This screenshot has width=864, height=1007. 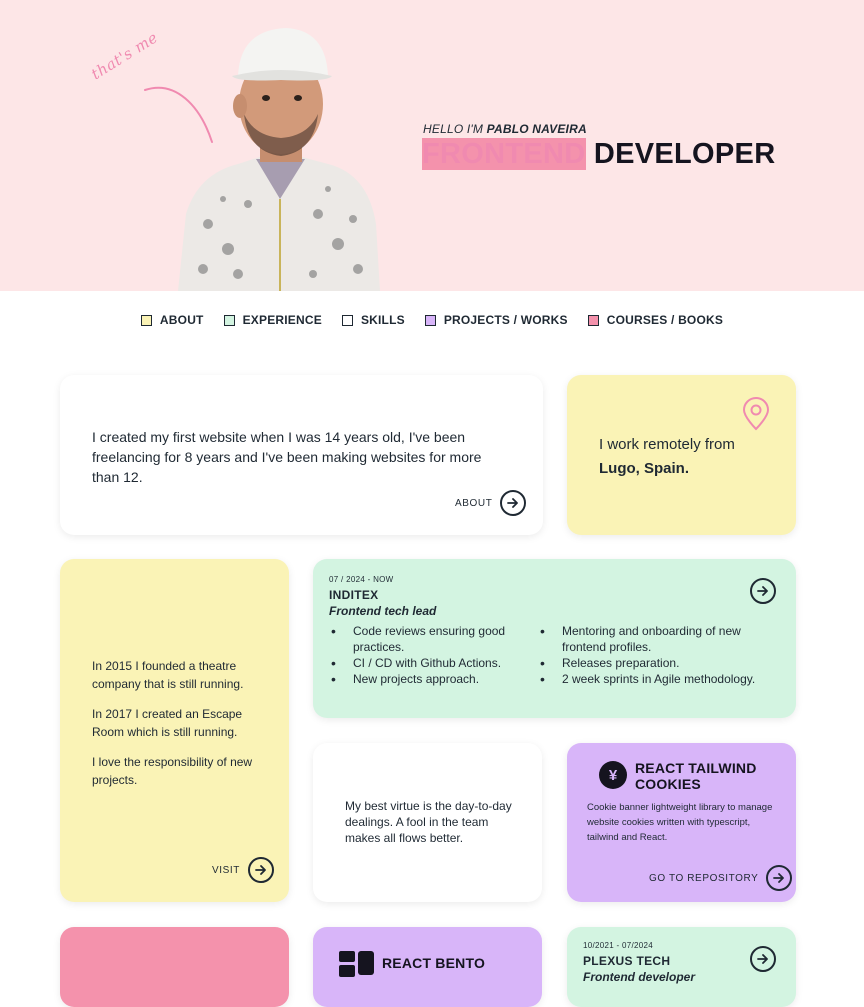 What do you see at coordinates (282, 320) in the screenshot?
I see `nav-item-label: EXPERIENCE` at bounding box center [282, 320].